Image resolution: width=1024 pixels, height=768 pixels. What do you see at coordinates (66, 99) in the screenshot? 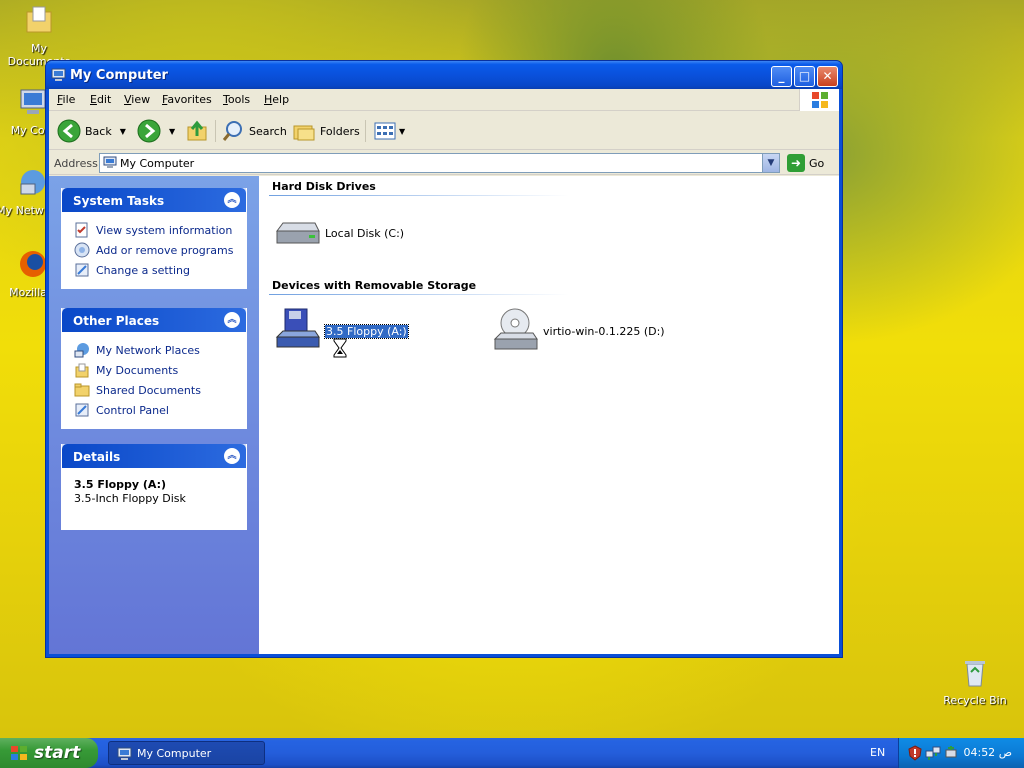
I see `menu-file: File` at bounding box center [66, 99].